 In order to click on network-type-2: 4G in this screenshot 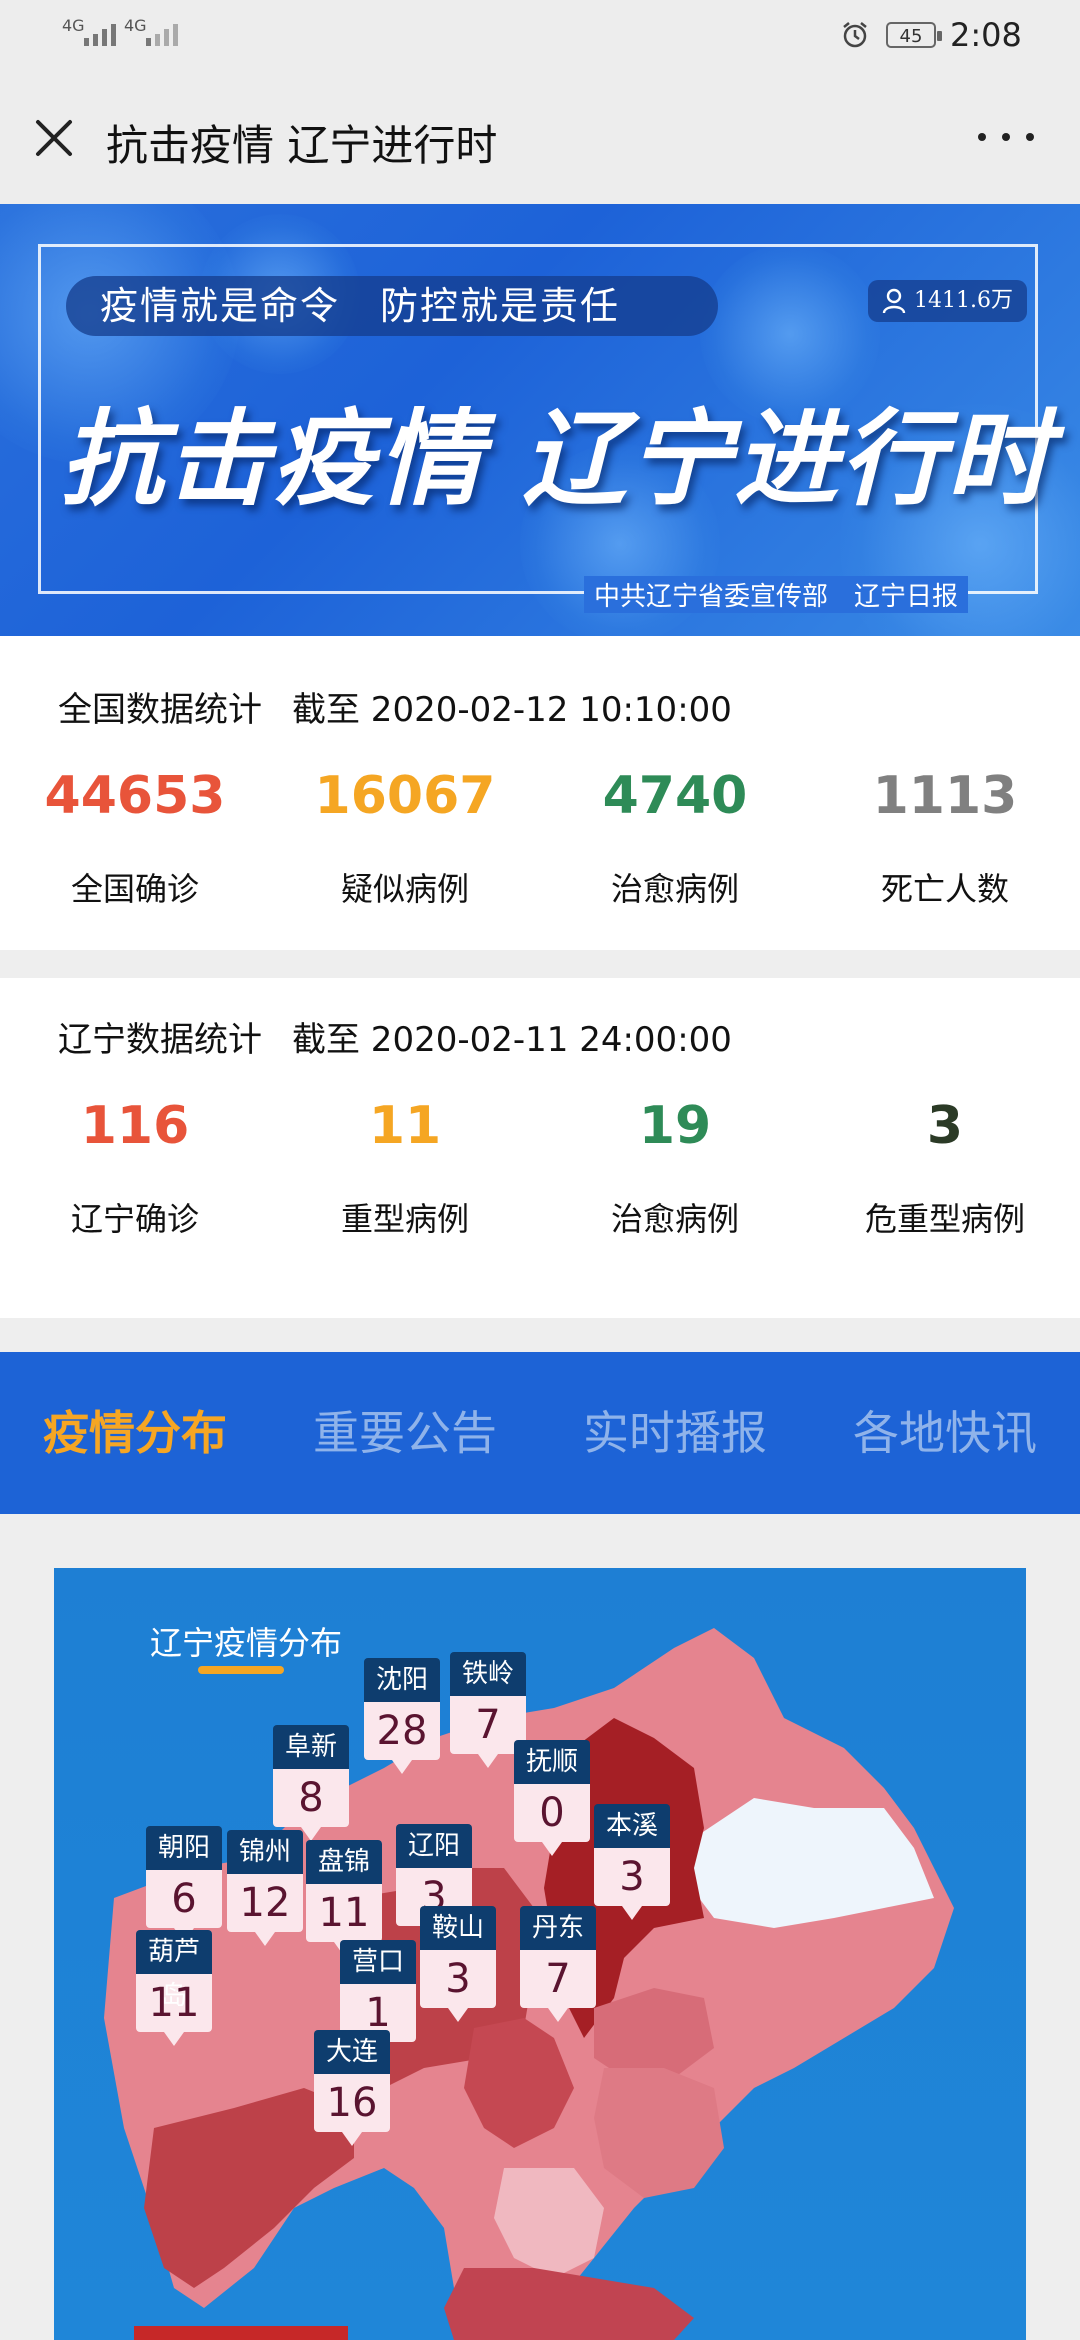, I will do `click(135, 25)`.